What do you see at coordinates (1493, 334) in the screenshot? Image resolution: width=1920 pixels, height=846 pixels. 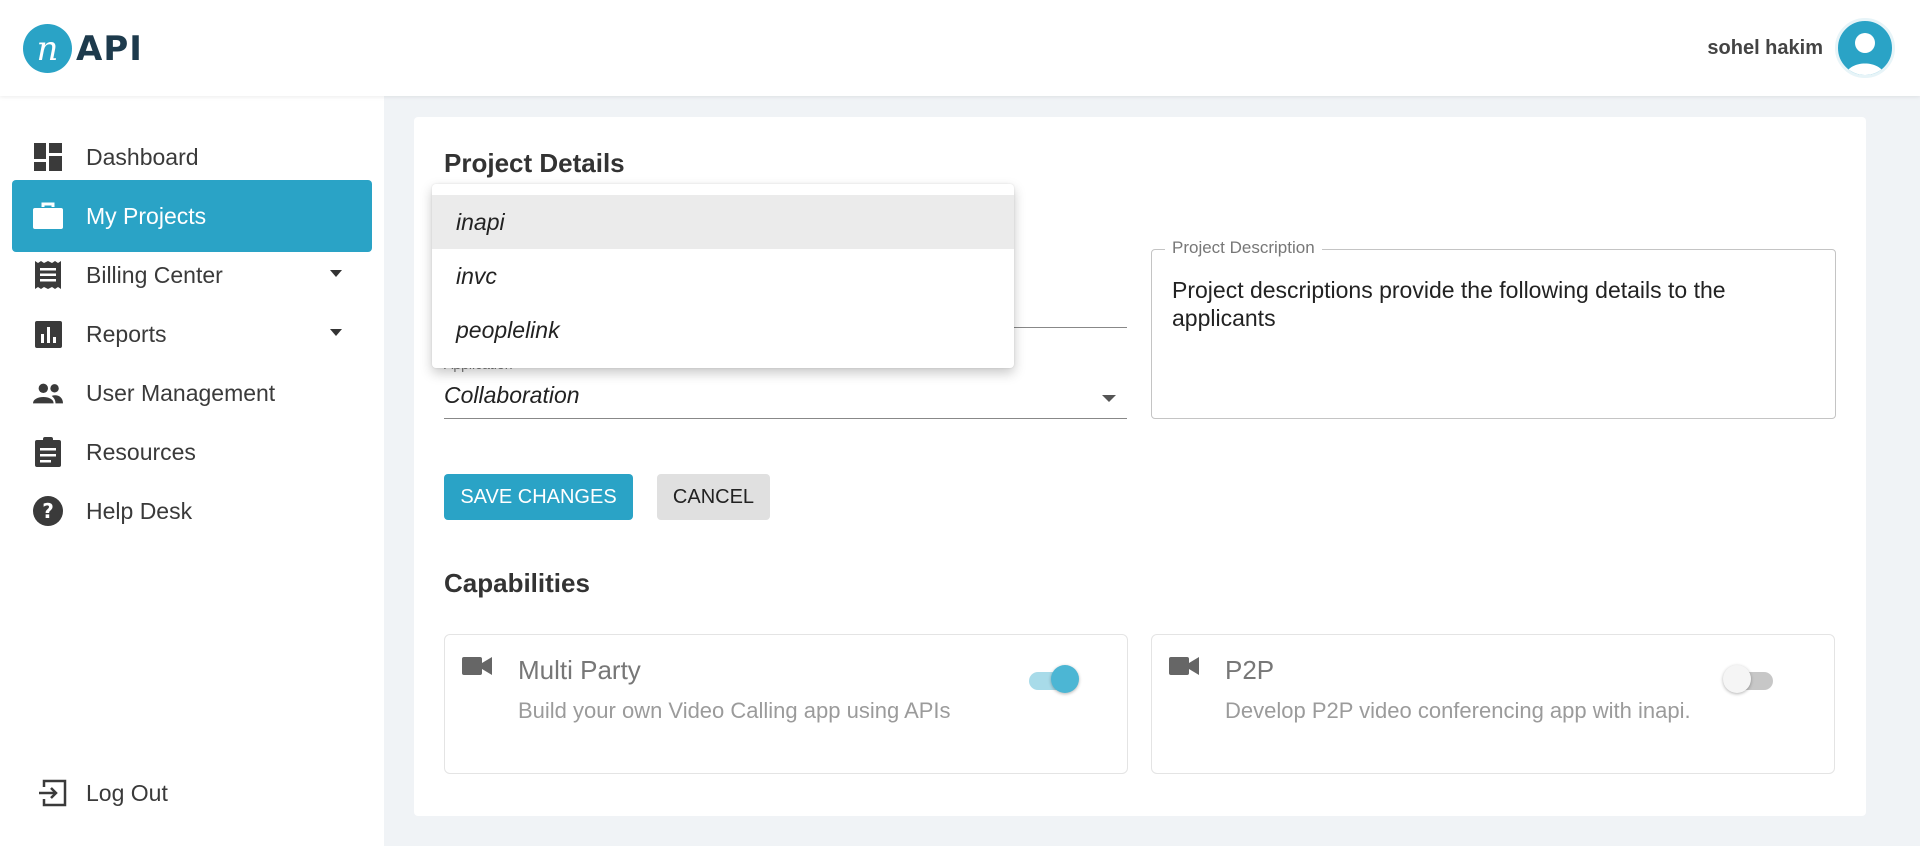 I see `project-description-field` at bounding box center [1493, 334].